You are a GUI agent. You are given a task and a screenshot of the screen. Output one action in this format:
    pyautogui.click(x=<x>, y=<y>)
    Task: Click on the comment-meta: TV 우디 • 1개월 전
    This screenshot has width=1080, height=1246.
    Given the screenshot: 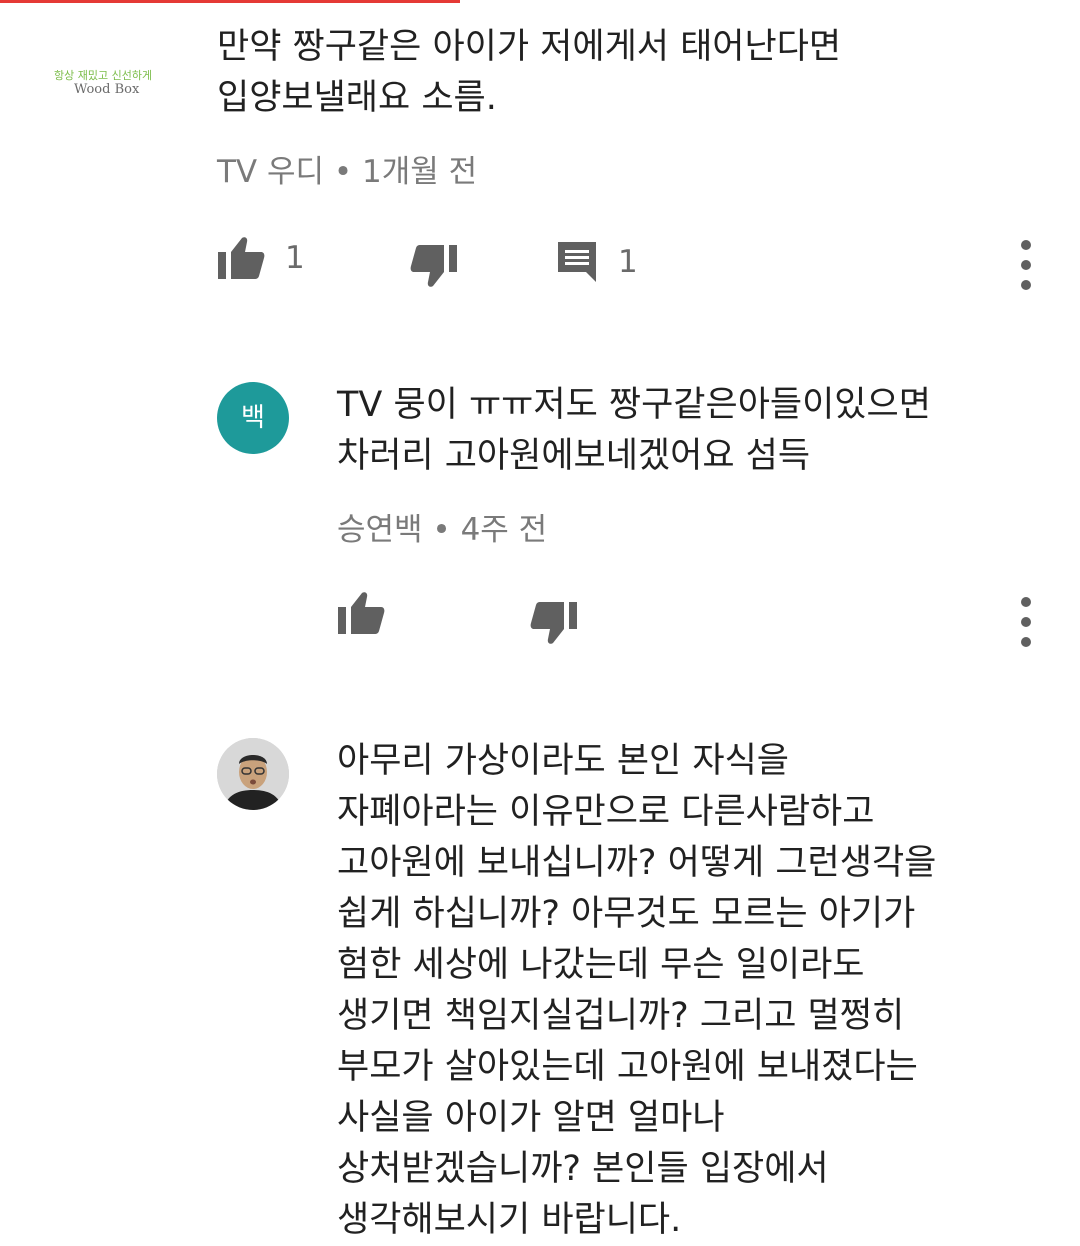 What is the action you would take?
    pyautogui.click(x=347, y=168)
    